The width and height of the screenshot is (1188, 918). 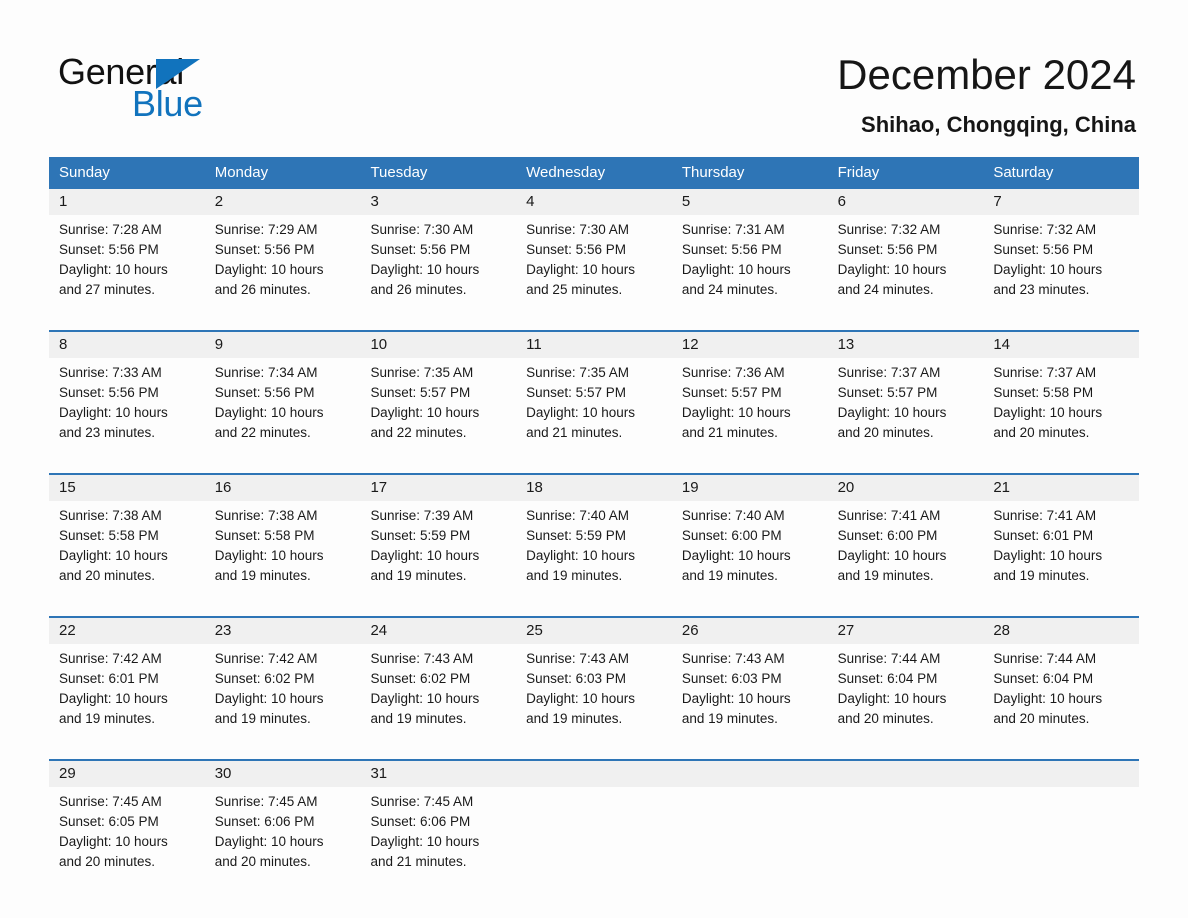 I want to click on day-number: 15, so click(x=127, y=488).